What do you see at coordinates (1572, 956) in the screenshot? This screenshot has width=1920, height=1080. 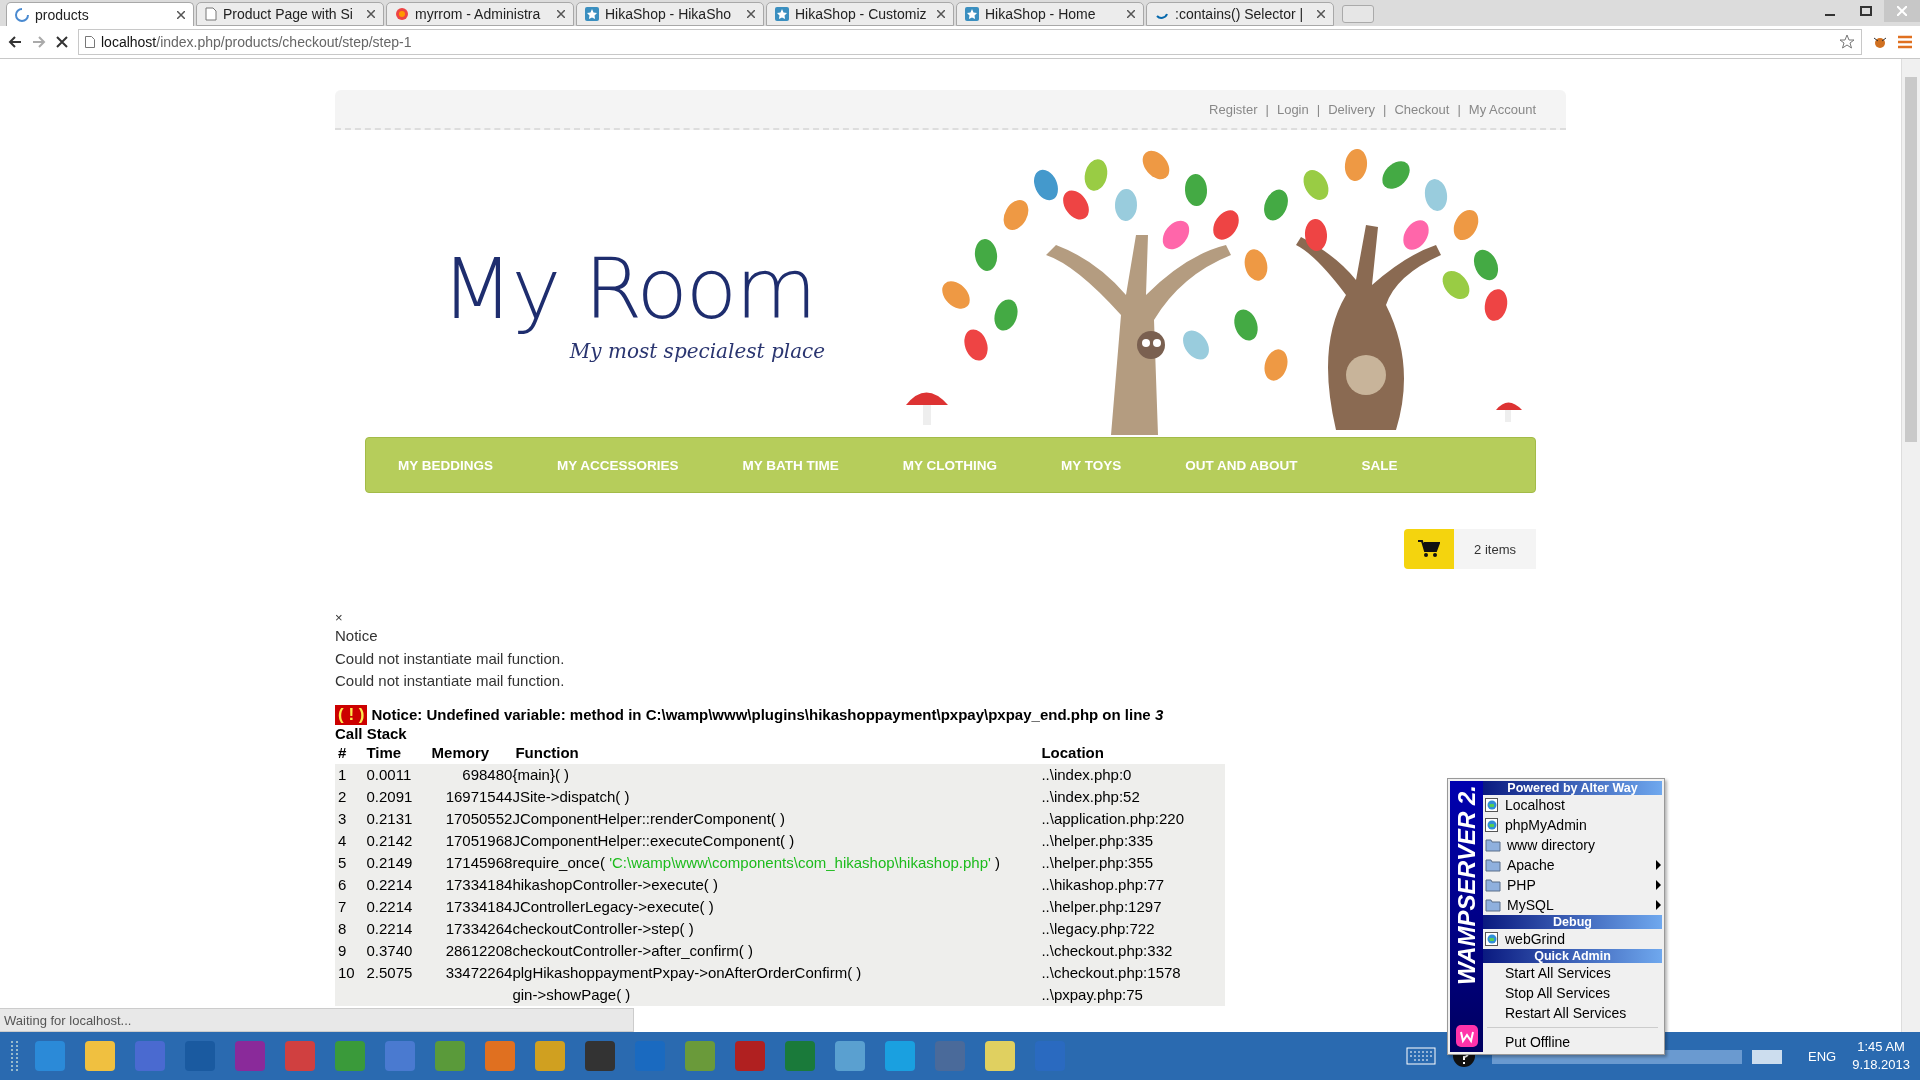 I see `menu-section-header: Quick Admin` at bounding box center [1572, 956].